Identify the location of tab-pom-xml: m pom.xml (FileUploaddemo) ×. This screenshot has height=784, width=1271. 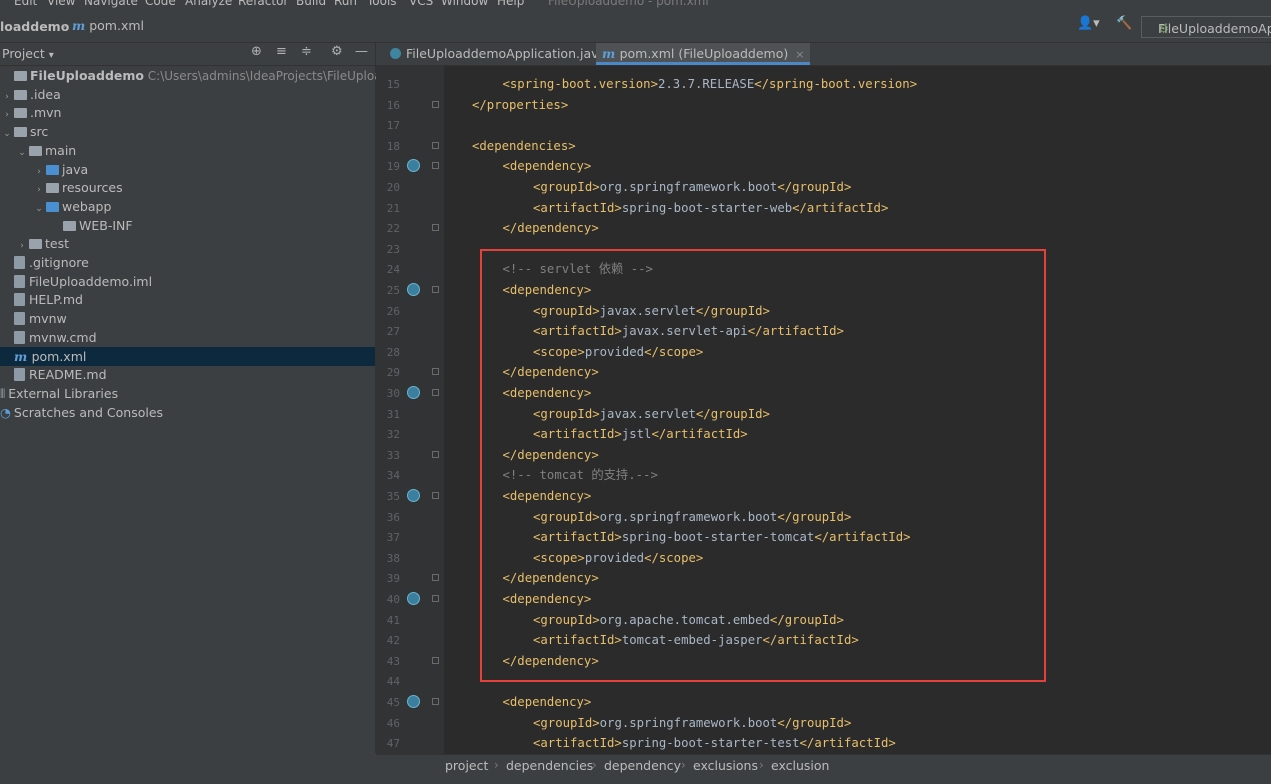
(703, 54).